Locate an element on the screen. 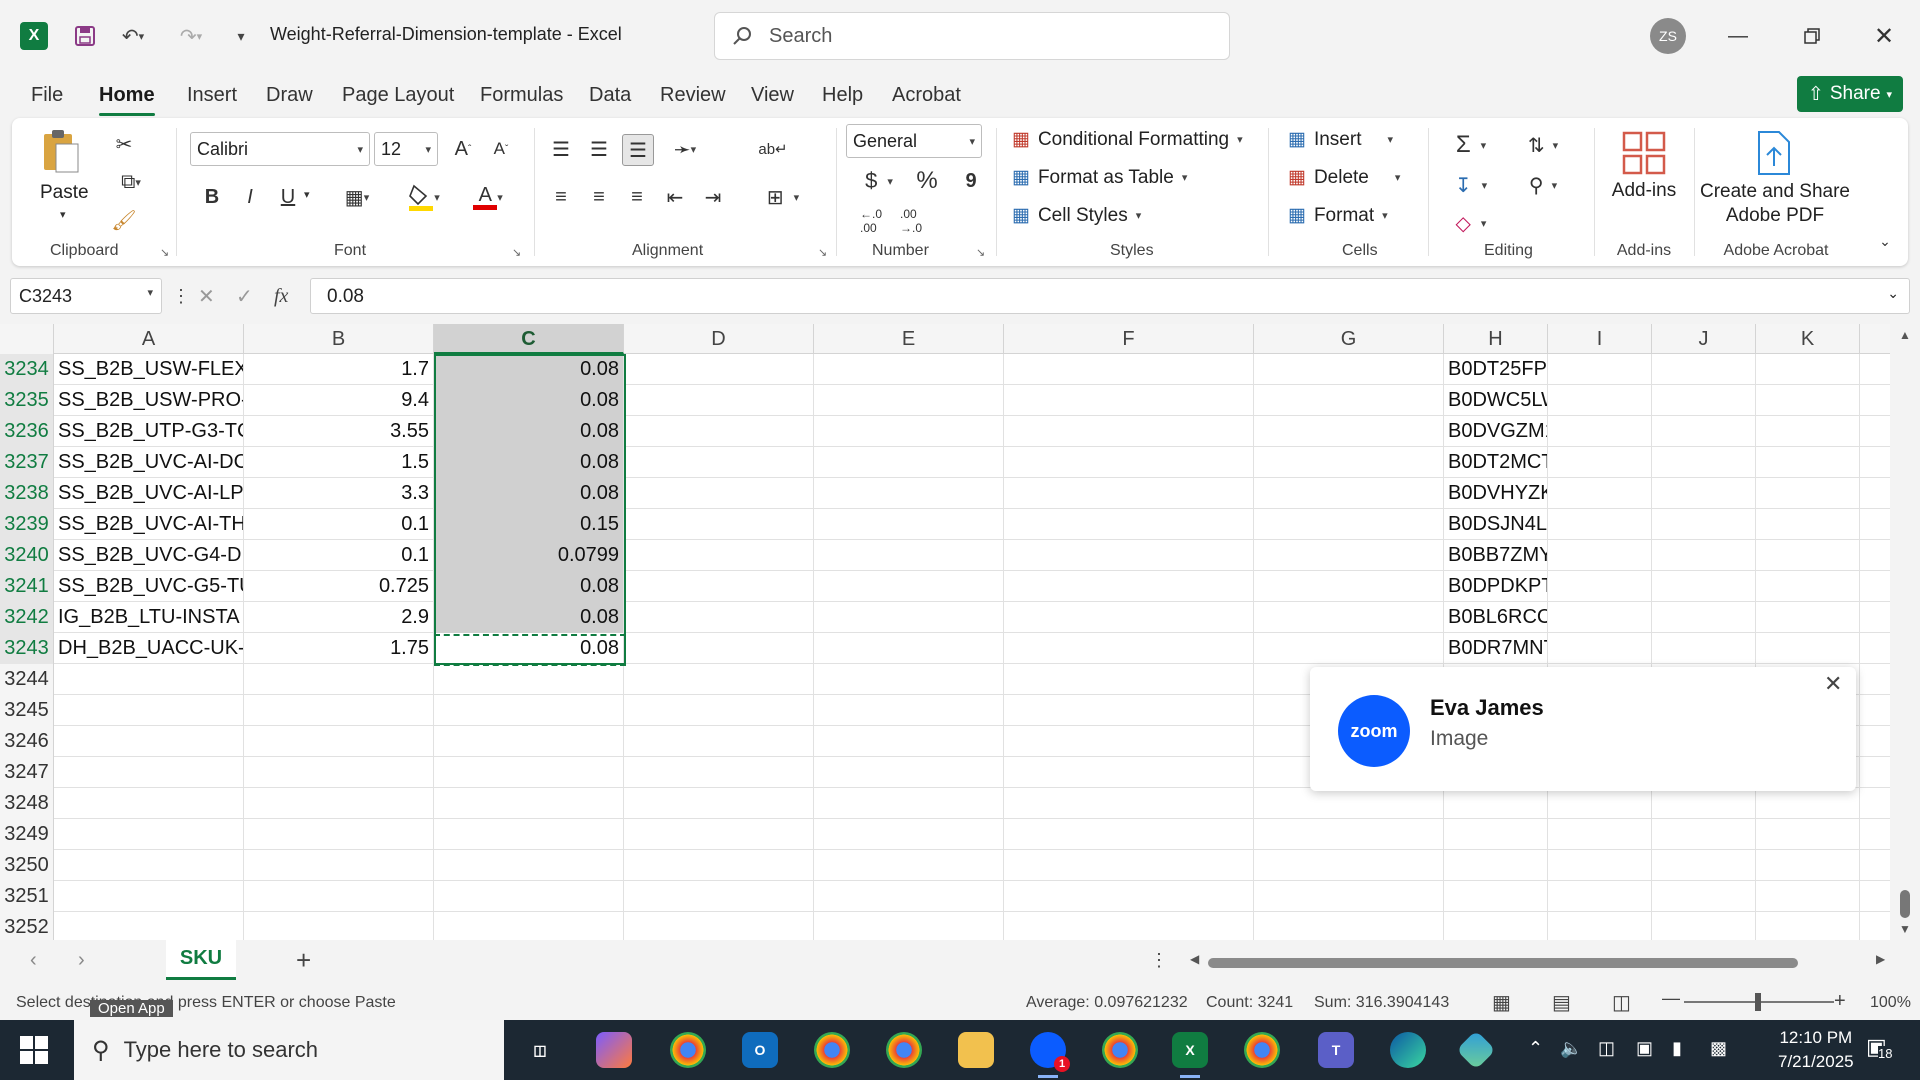 Image resolution: width=1920 pixels, height=1080 pixels. cell-h: B0DT2MCTKJ is located at coordinates (1496, 462).